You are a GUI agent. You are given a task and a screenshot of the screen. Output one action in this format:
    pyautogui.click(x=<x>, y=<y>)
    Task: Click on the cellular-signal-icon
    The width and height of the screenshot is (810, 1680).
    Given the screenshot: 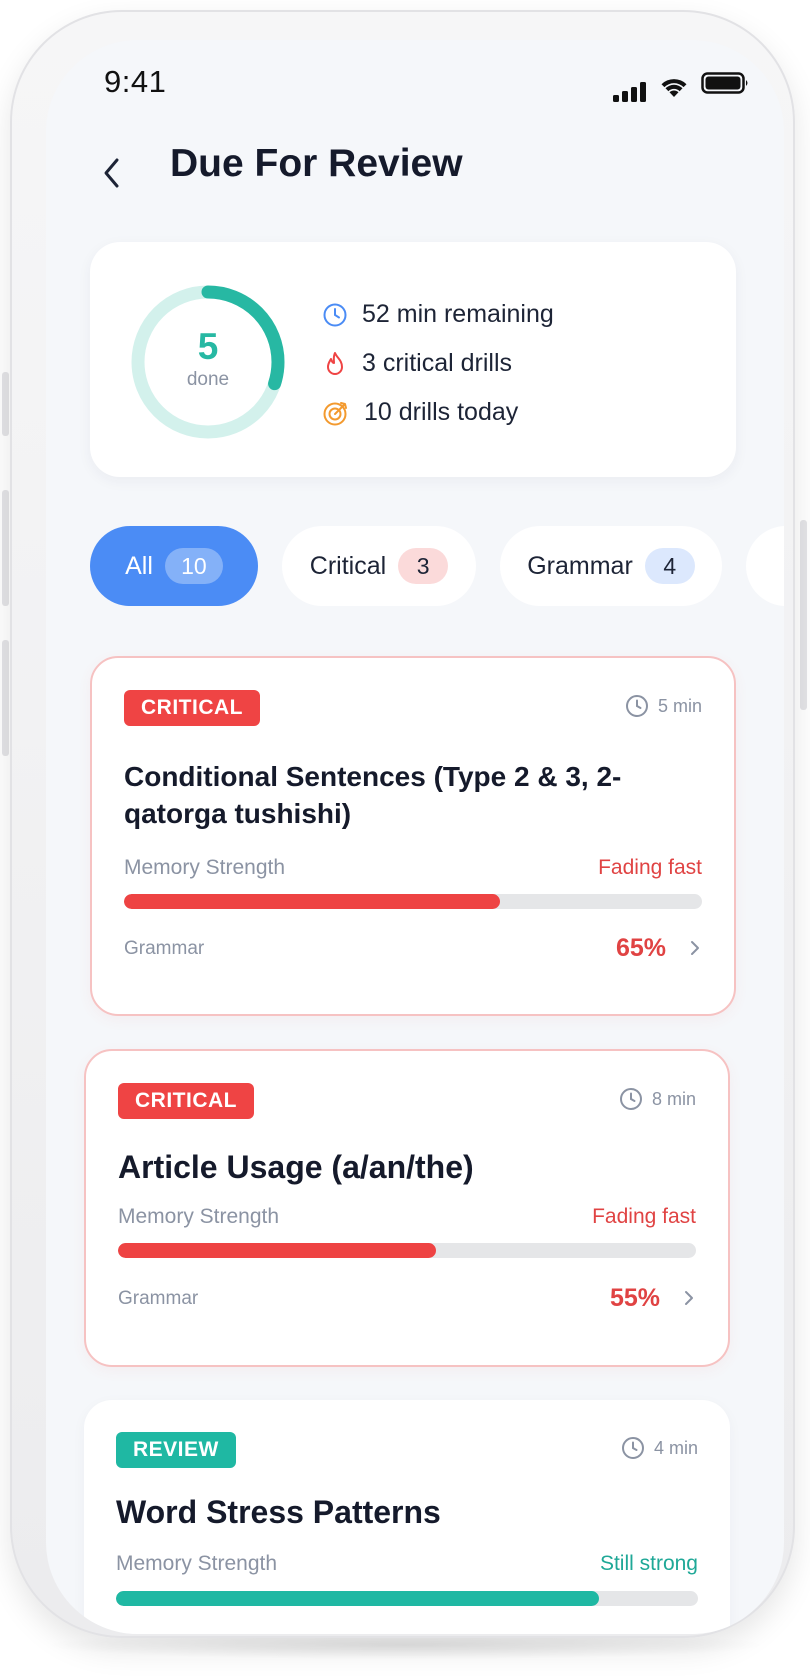 What is the action you would take?
    pyautogui.click(x=629, y=92)
    